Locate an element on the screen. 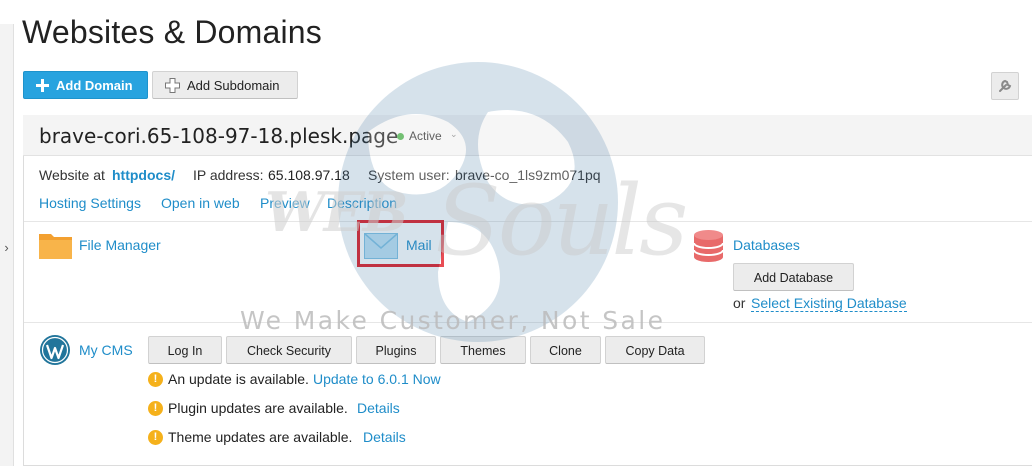  theme-updates-text: Theme updates are available. is located at coordinates (260, 437).